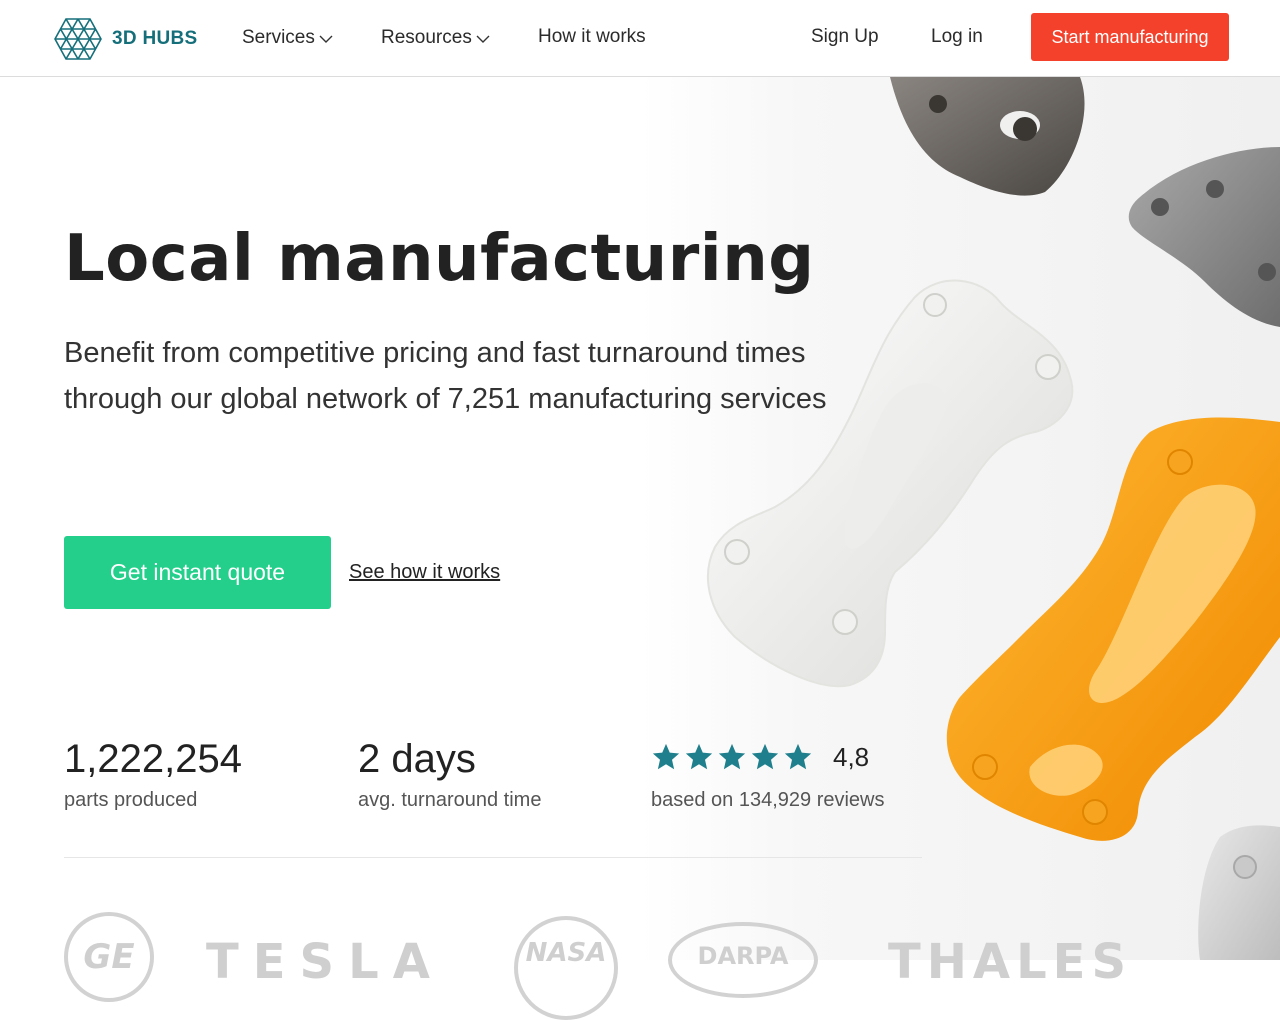 The width and height of the screenshot is (1280, 1020). What do you see at coordinates (197, 572) in the screenshot?
I see `get-instant-quote-button: Get instant quote` at bounding box center [197, 572].